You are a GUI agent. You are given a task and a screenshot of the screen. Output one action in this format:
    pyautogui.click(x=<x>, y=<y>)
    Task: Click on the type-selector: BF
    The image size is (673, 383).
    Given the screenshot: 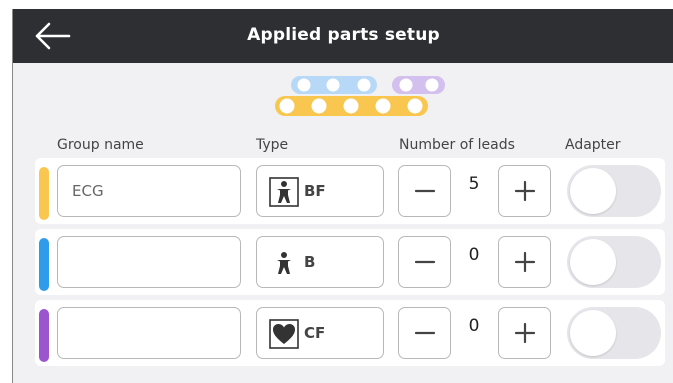 What is the action you would take?
    pyautogui.click(x=320, y=191)
    